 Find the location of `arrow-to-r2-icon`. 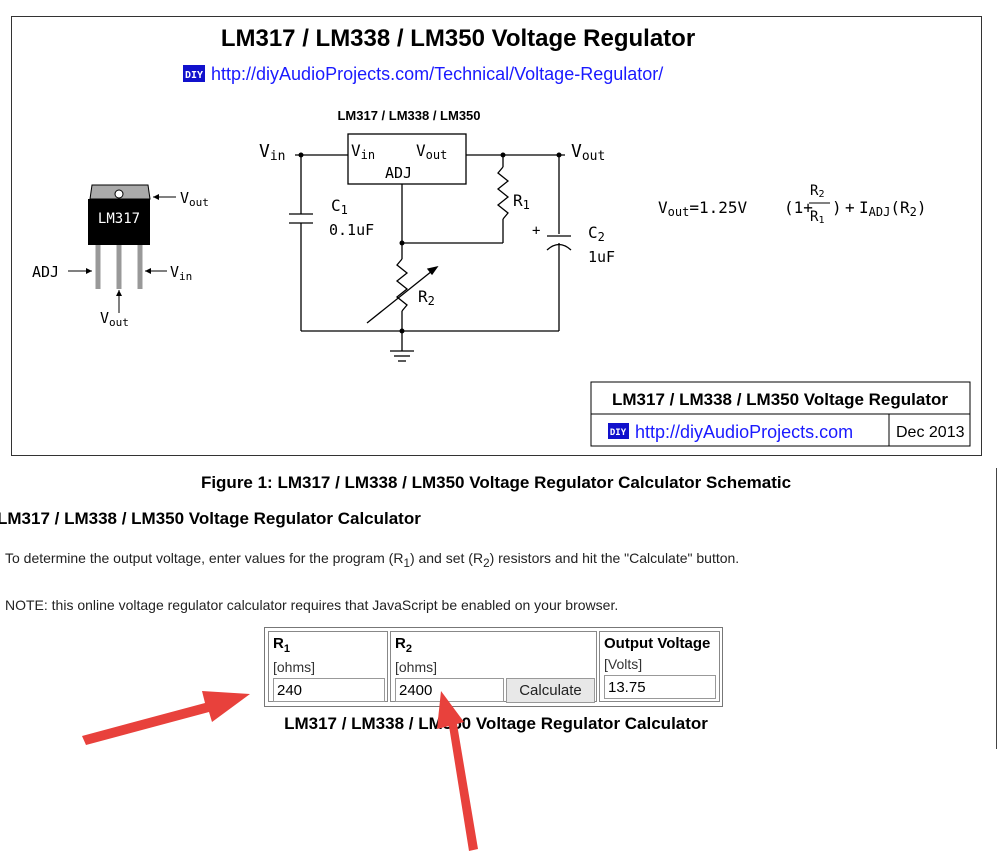

arrow-to-r2-icon is located at coordinates (457, 771).